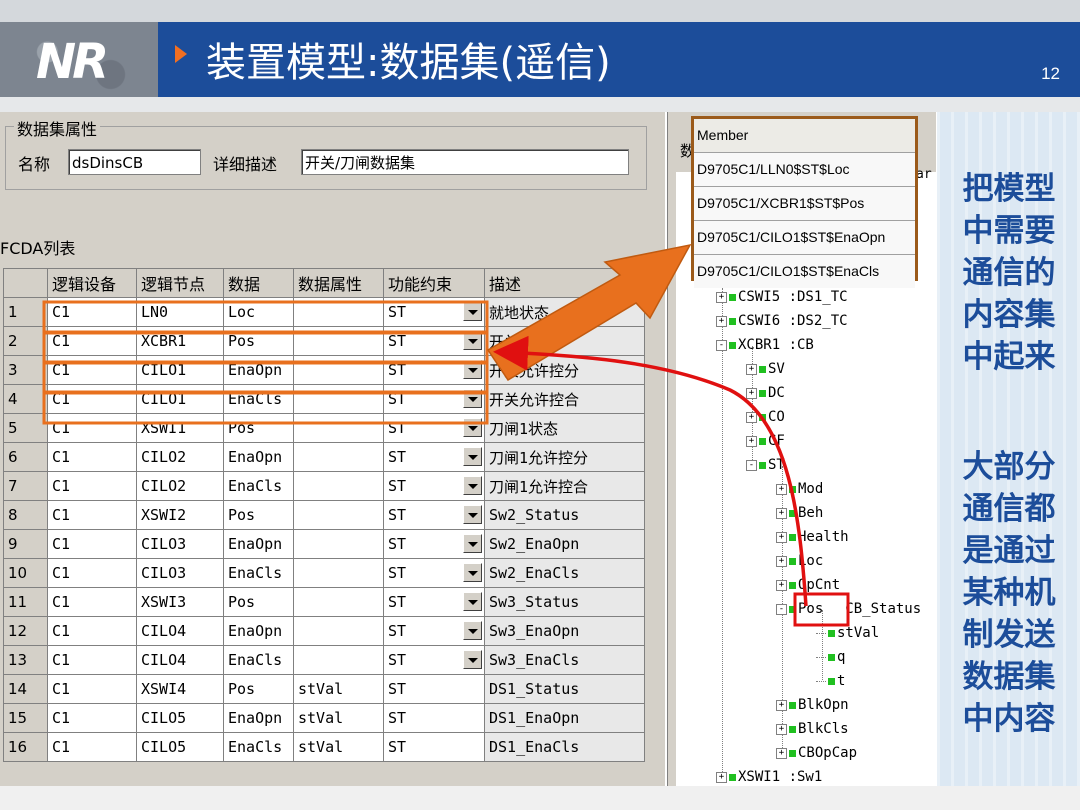 The image size is (1080, 810). Describe the element at coordinates (564, 399) in the screenshot. I see `description-cell: 开关允许控合` at that location.